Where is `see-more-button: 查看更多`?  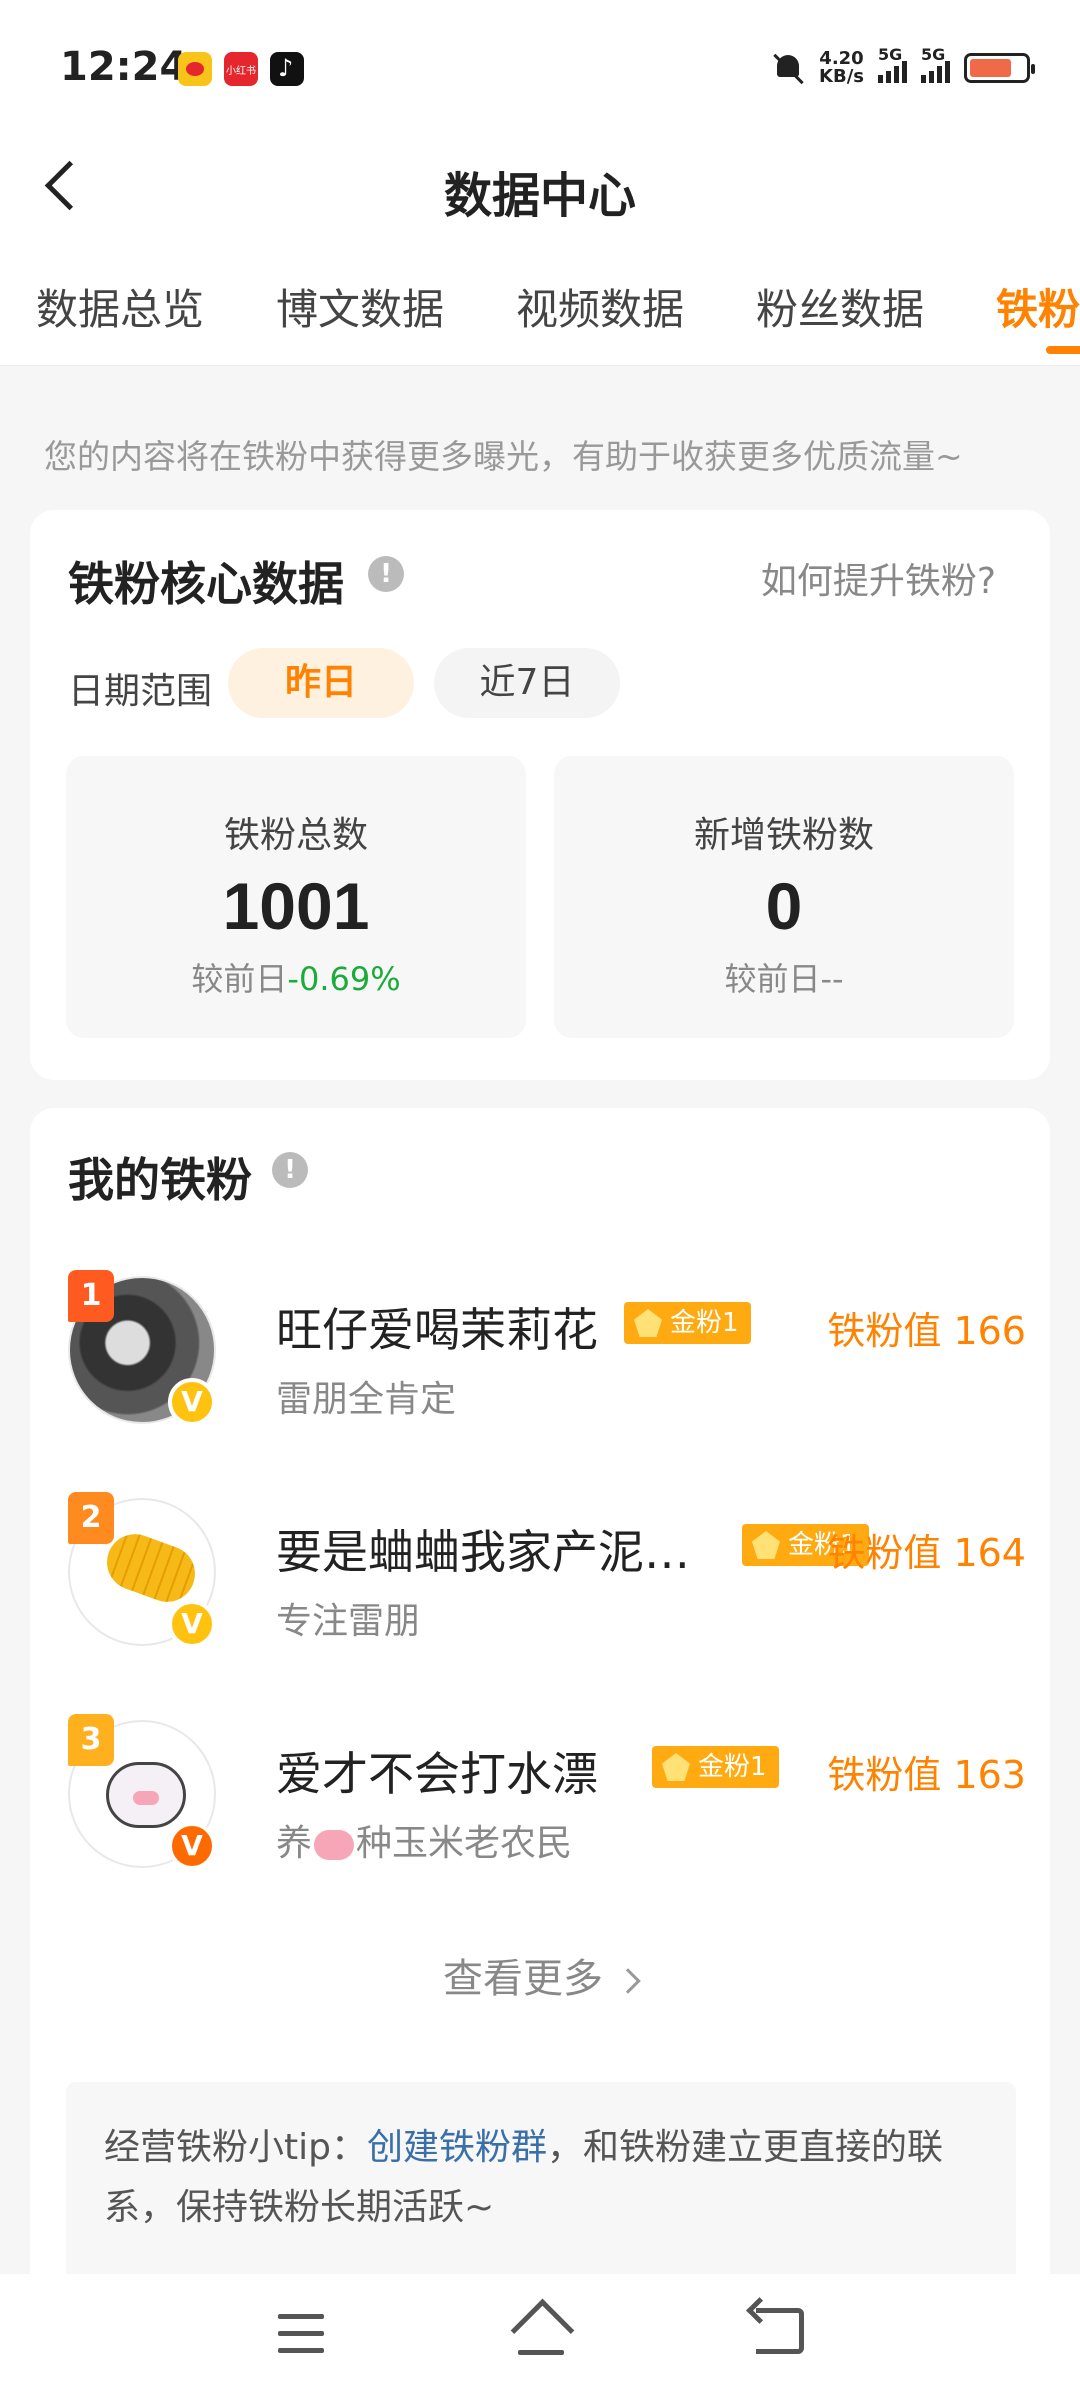 see-more-button: 查看更多 is located at coordinates (540, 1975).